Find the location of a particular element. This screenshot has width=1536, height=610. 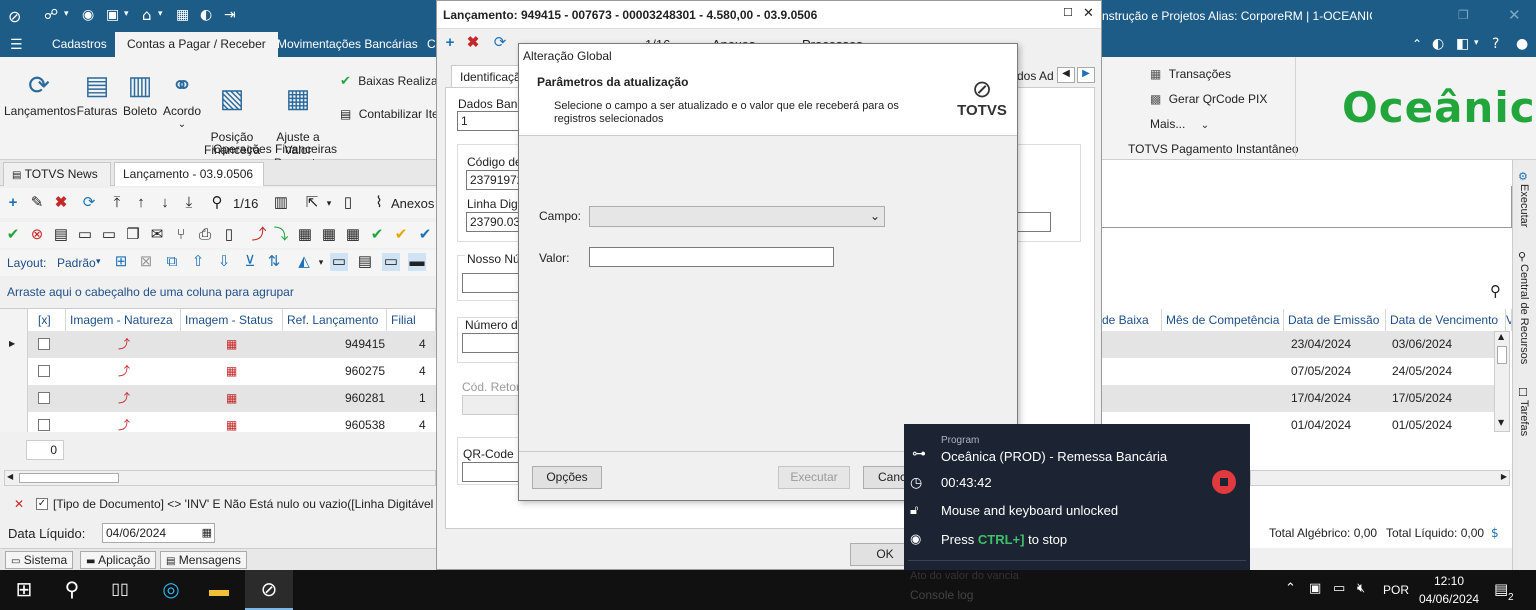

column-header-filial: Filial is located at coordinates (411, 320).